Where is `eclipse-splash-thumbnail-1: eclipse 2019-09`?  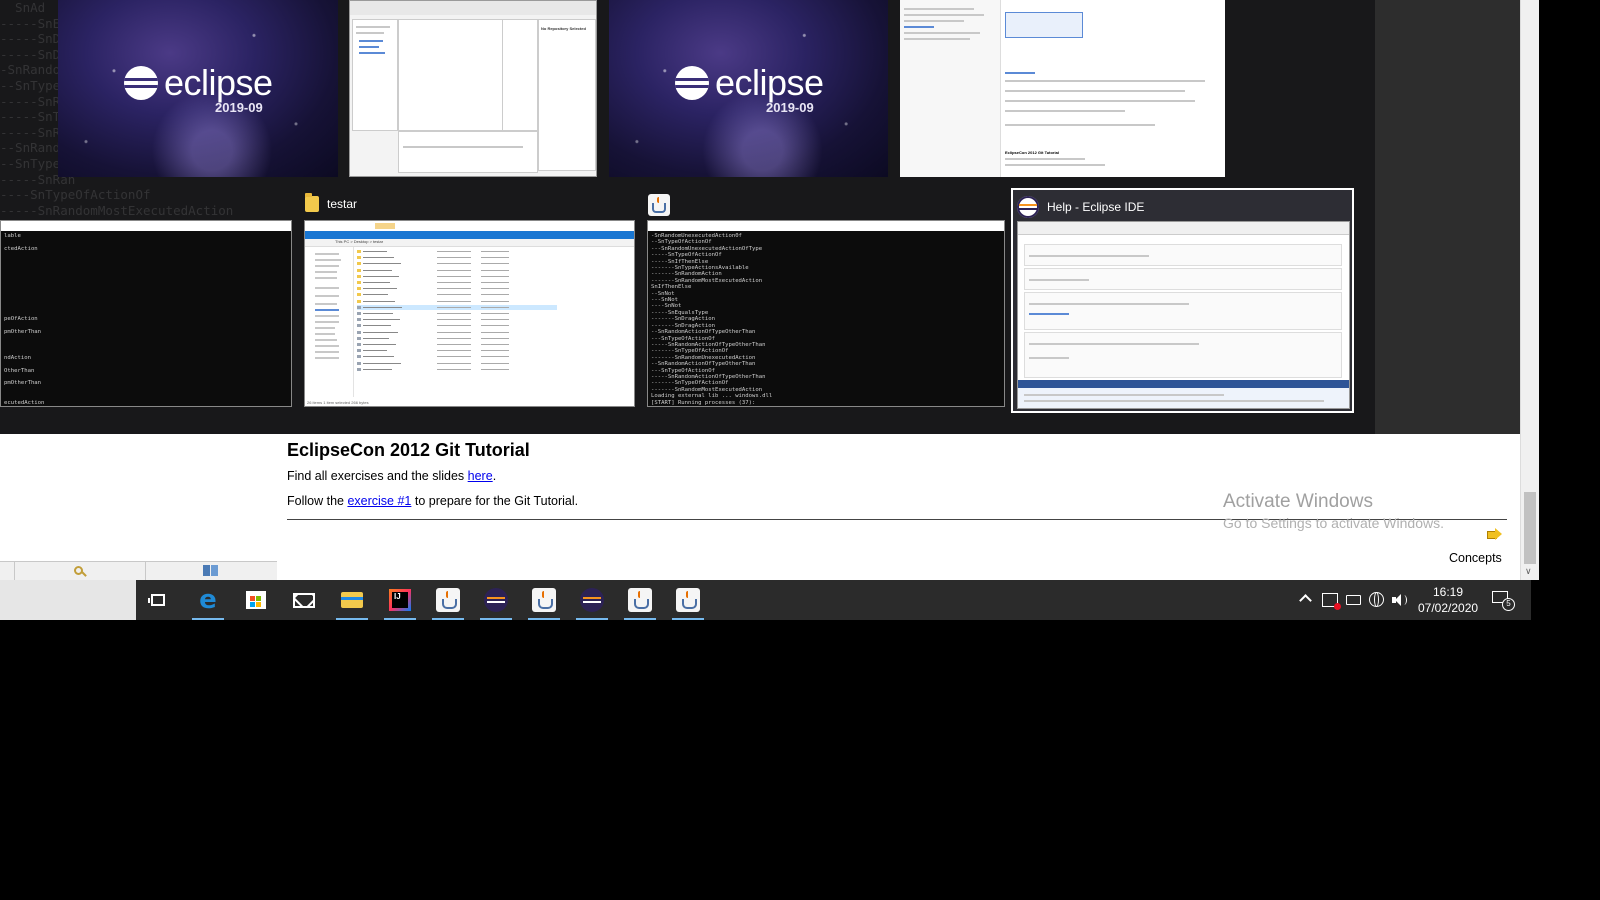
eclipse-splash-thumbnail-1: eclipse 2019-09 is located at coordinates (198, 88).